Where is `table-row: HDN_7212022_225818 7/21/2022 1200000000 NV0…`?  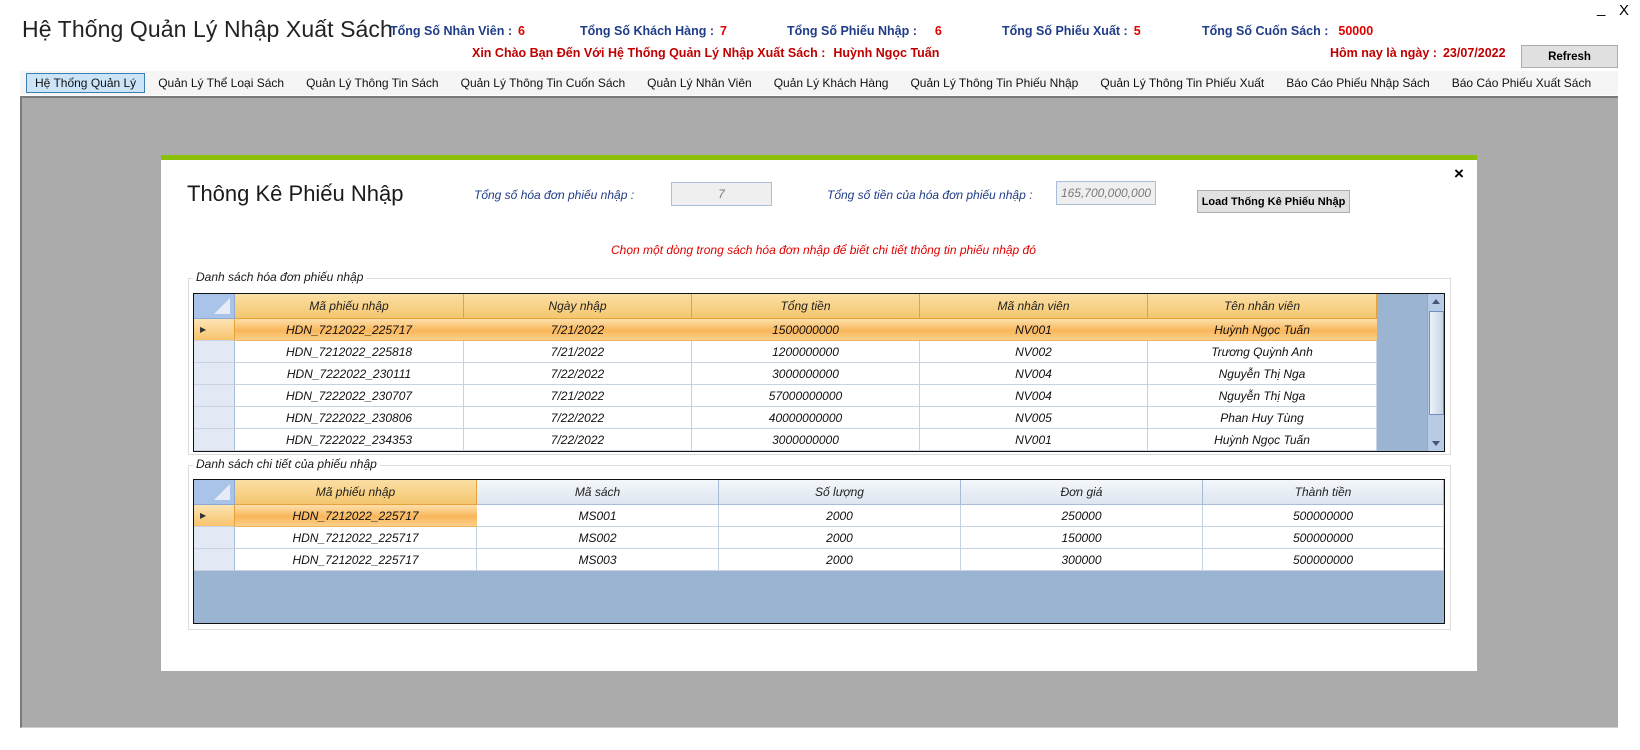 table-row: HDN_7212022_225818 7/21/2022 1200000000 NV0… is located at coordinates (819, 352).